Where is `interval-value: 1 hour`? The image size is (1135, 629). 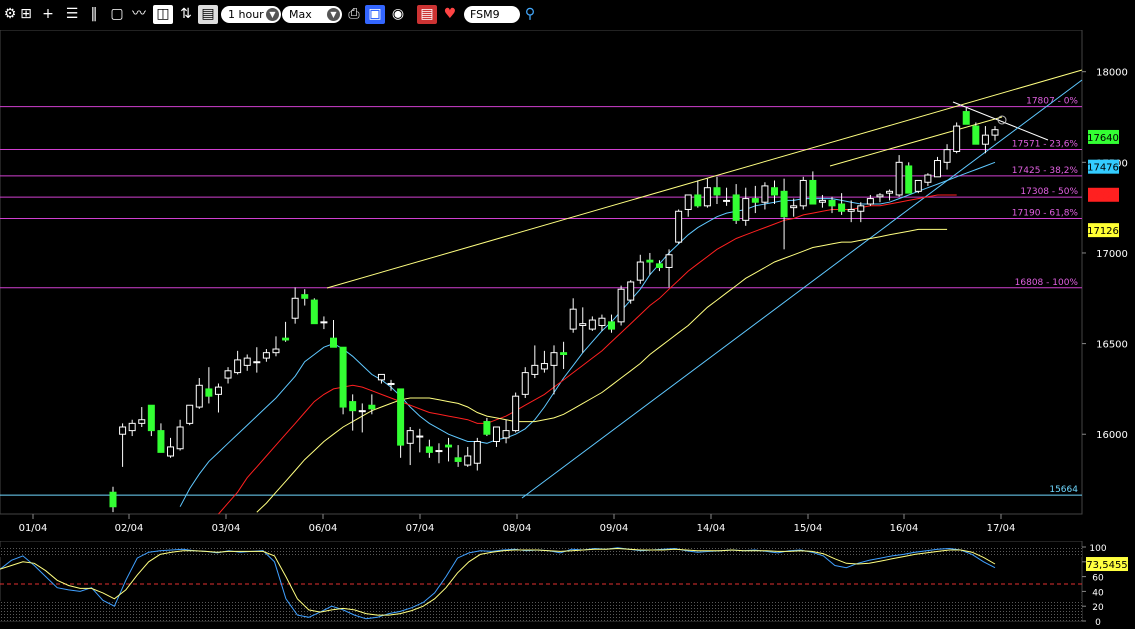 interval-value: 1 hour is located at coordinates (246, 14).